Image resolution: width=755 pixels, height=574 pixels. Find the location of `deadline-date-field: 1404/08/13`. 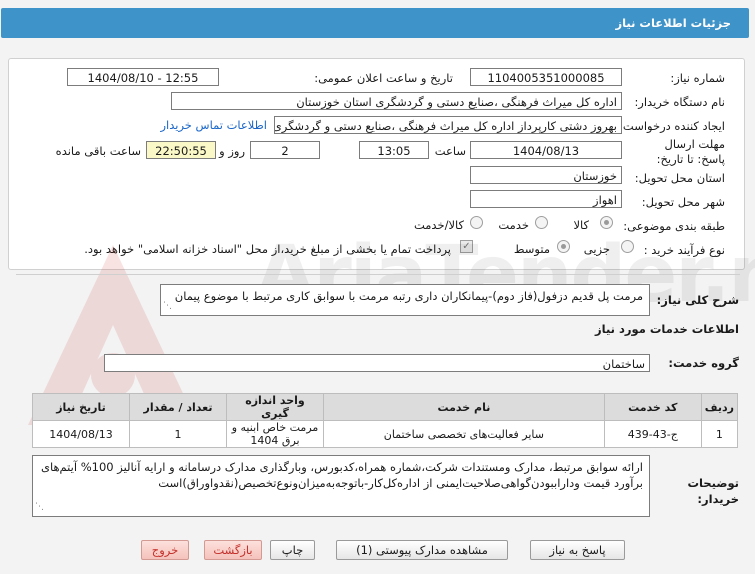

deadline-date-field: 1404/08/13 is located at coordinates (546, 150).